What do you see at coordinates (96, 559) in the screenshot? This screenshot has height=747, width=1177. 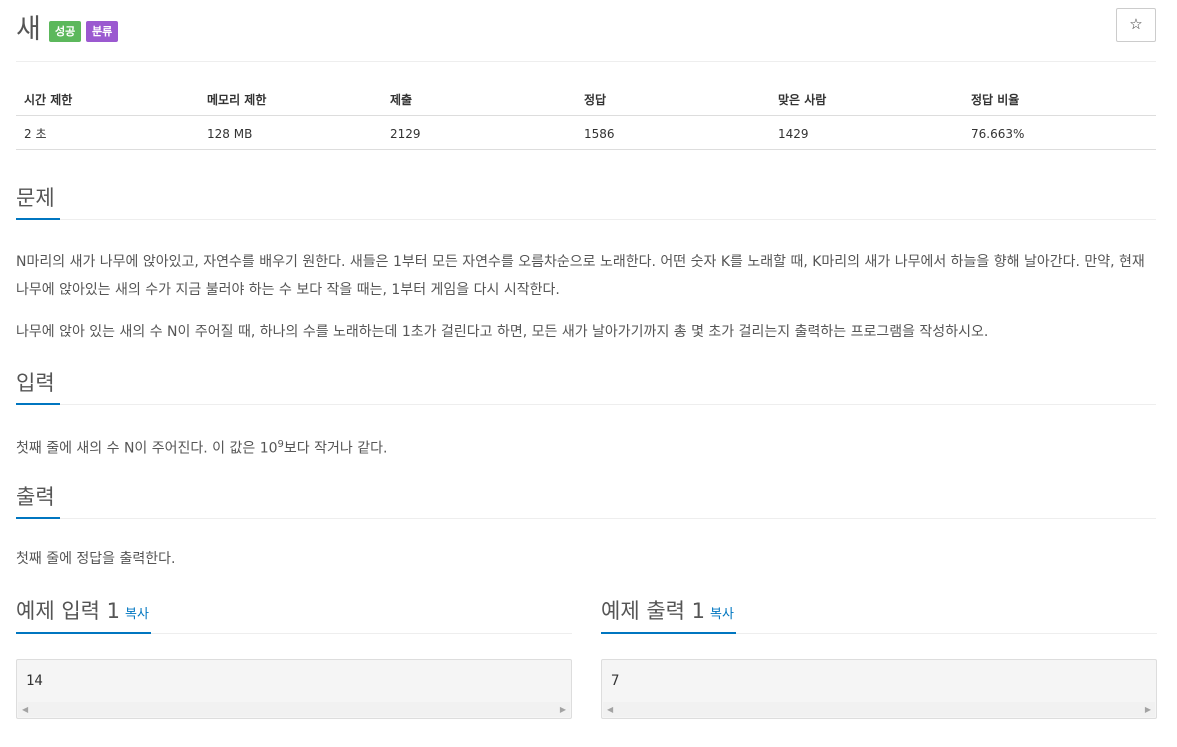 I see `output-description: 첫째 줄에 정답을 출력한다.` at bounding box center [96, 559].